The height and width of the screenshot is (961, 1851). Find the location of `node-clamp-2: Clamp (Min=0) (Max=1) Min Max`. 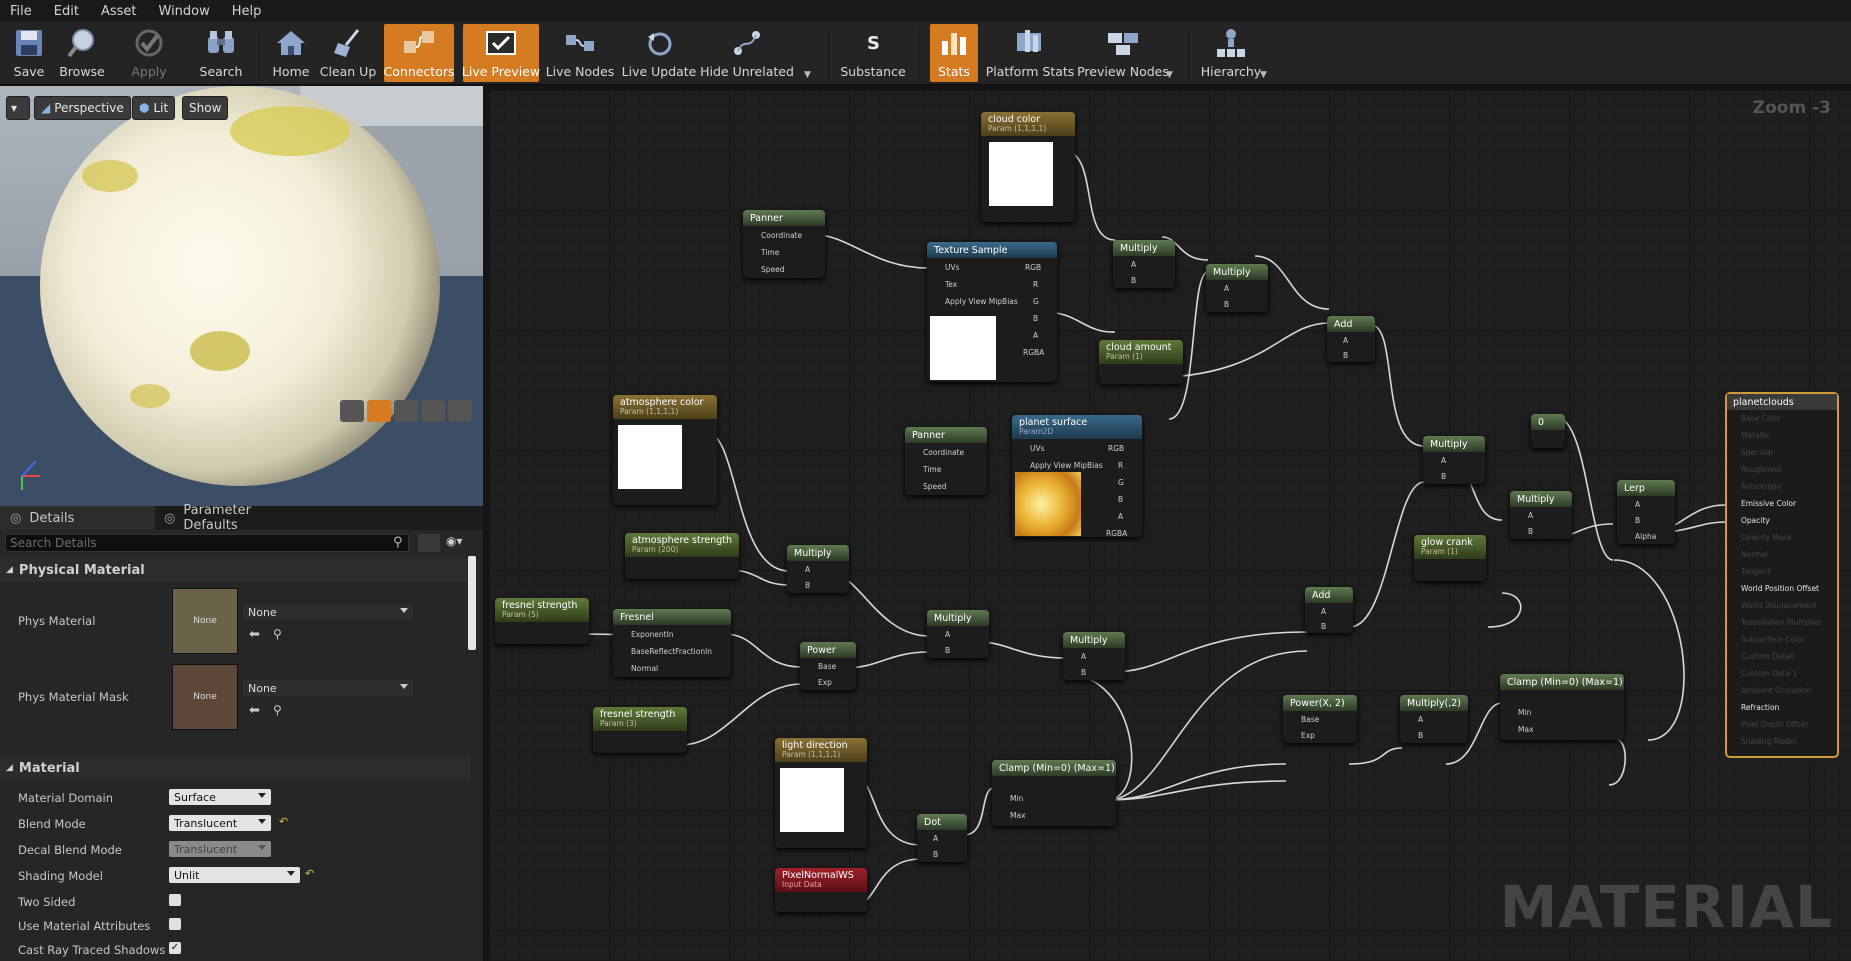

node-clamp-2: Clamp (Min=0) (Max=1) Min Max is located at coordinates (1562, 707).